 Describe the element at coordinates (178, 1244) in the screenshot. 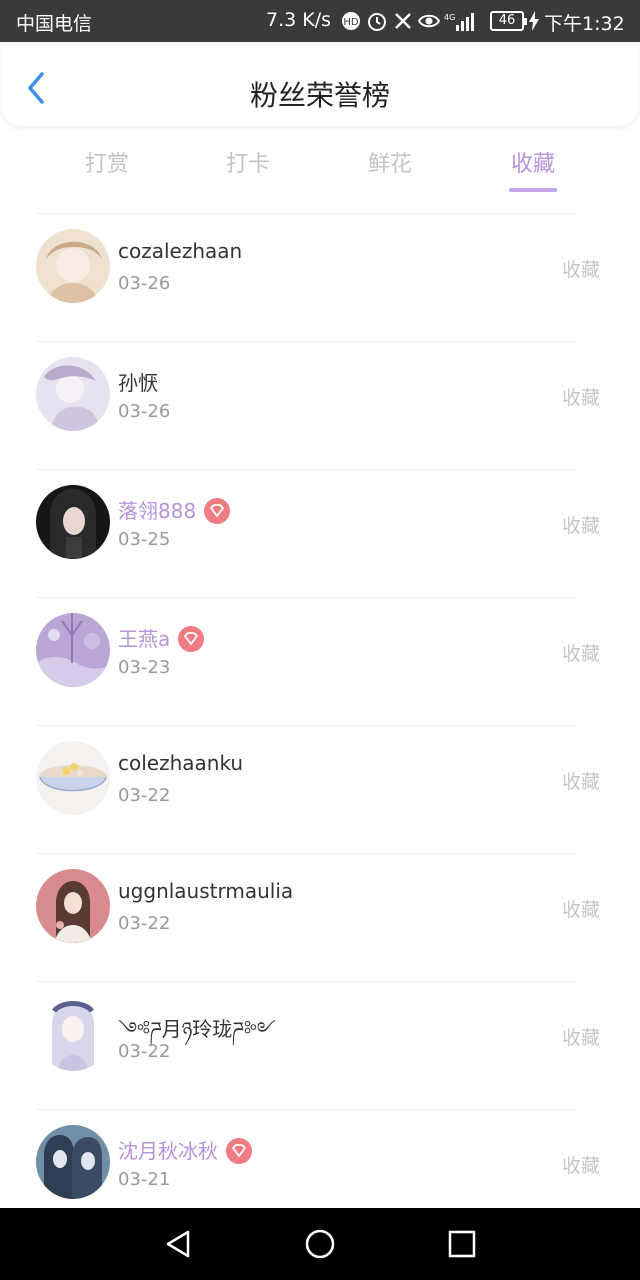

I see `back-triangle-icon` at that location.